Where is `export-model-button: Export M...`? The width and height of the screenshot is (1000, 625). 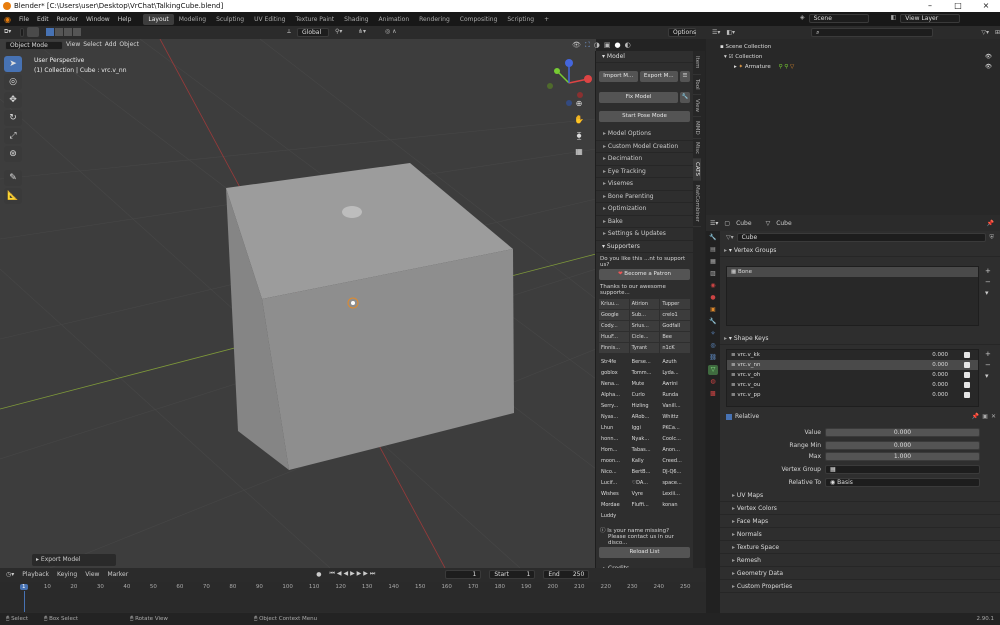 export-model-button: Export M... is located at coordinates (658, 76).